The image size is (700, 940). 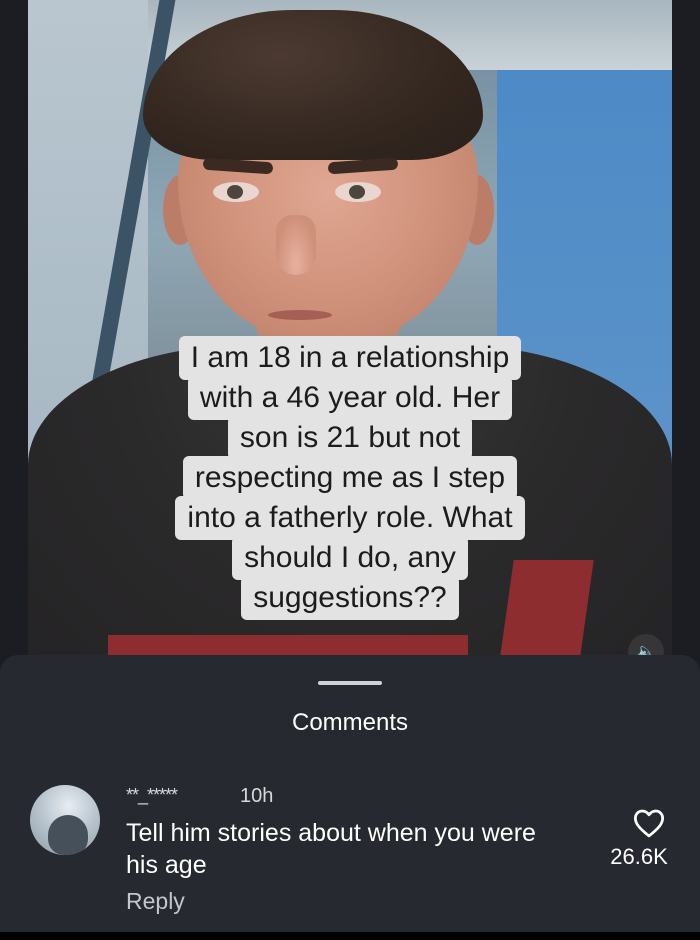 I want to click on like-button: 26.6K, so click(x=647, y=839).